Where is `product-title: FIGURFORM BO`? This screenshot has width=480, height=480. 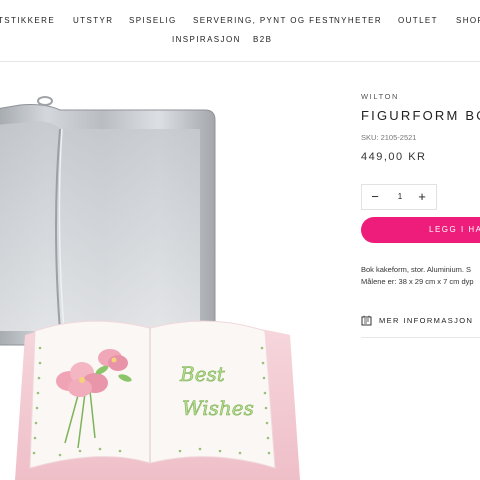 product-title: FIGURFORM BO is located at coordinates (420, 115).